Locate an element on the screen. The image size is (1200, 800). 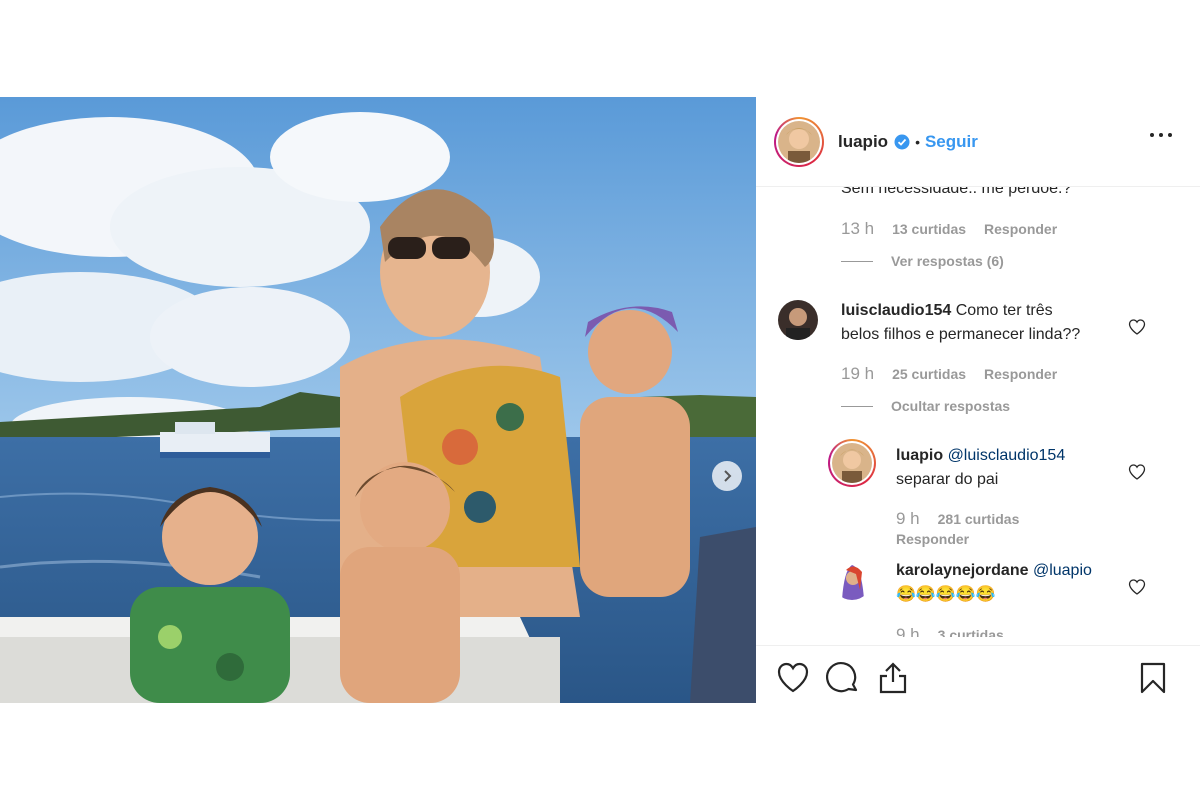
next-photo-button is located at coordinates (727, 476).